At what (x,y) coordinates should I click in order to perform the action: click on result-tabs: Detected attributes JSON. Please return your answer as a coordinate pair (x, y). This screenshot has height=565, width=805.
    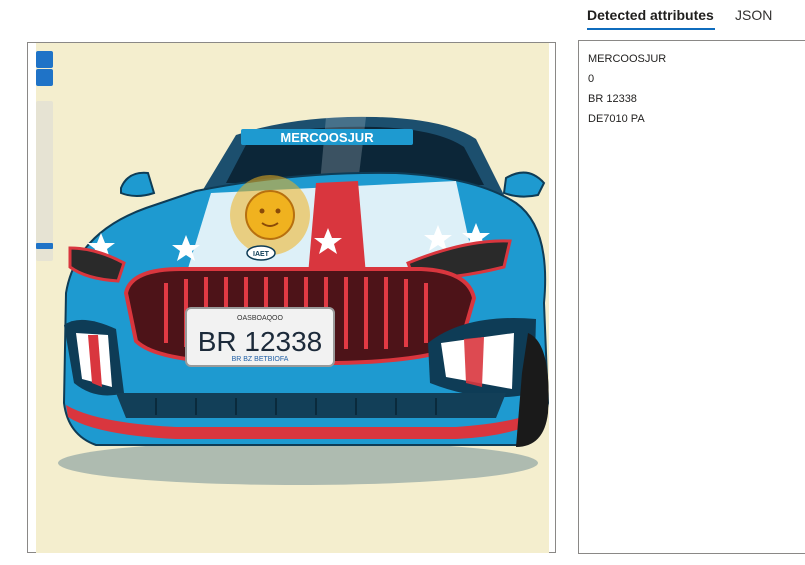
    Looking at the image, I should click on (691, 16).